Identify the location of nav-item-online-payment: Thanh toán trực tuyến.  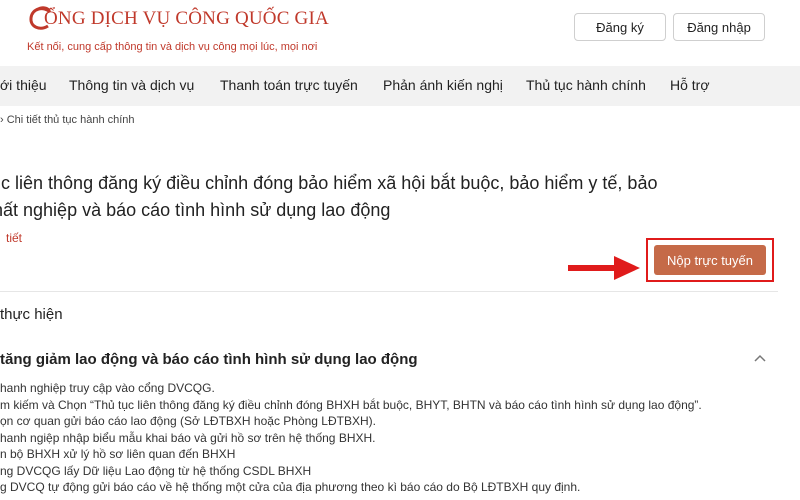
(289, 85).